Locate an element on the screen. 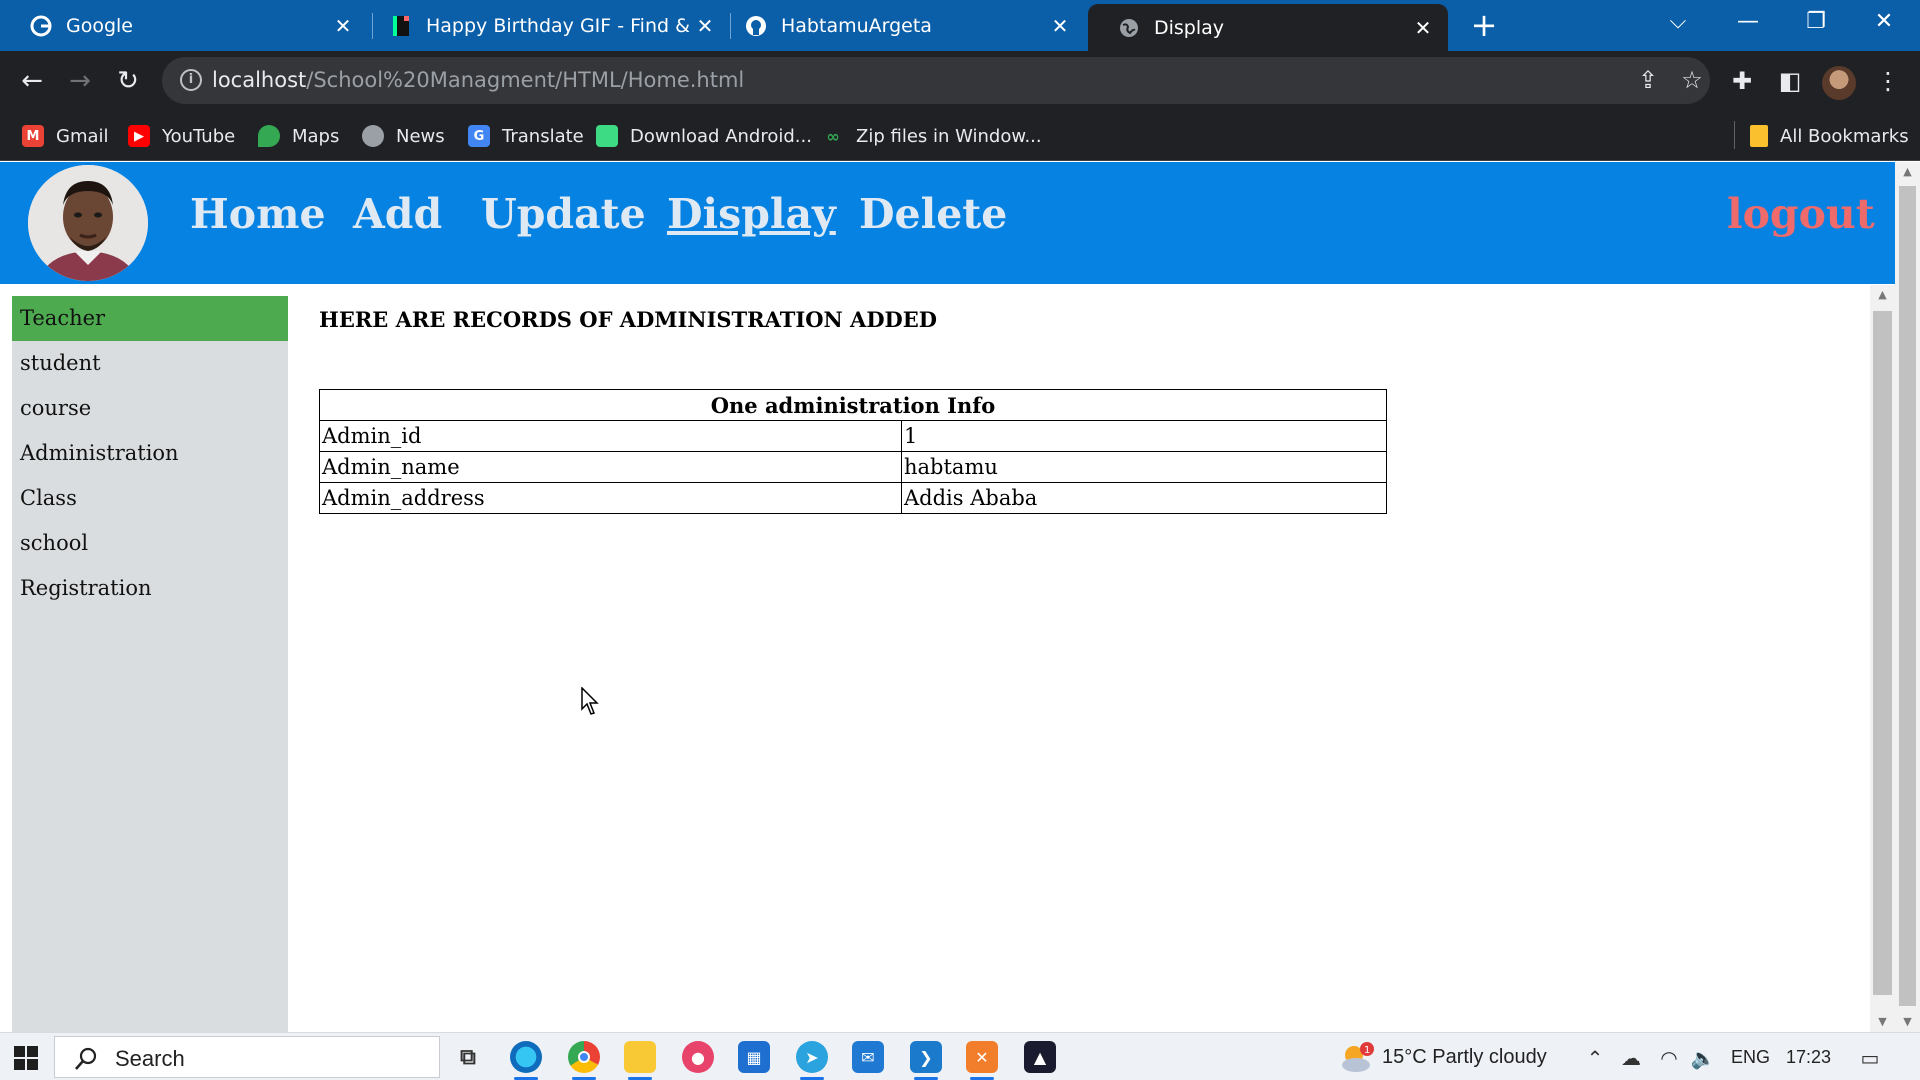 This screenshot has height=1080, width=1920. bookmark-label: Translate is located at coordinates (543, 136).